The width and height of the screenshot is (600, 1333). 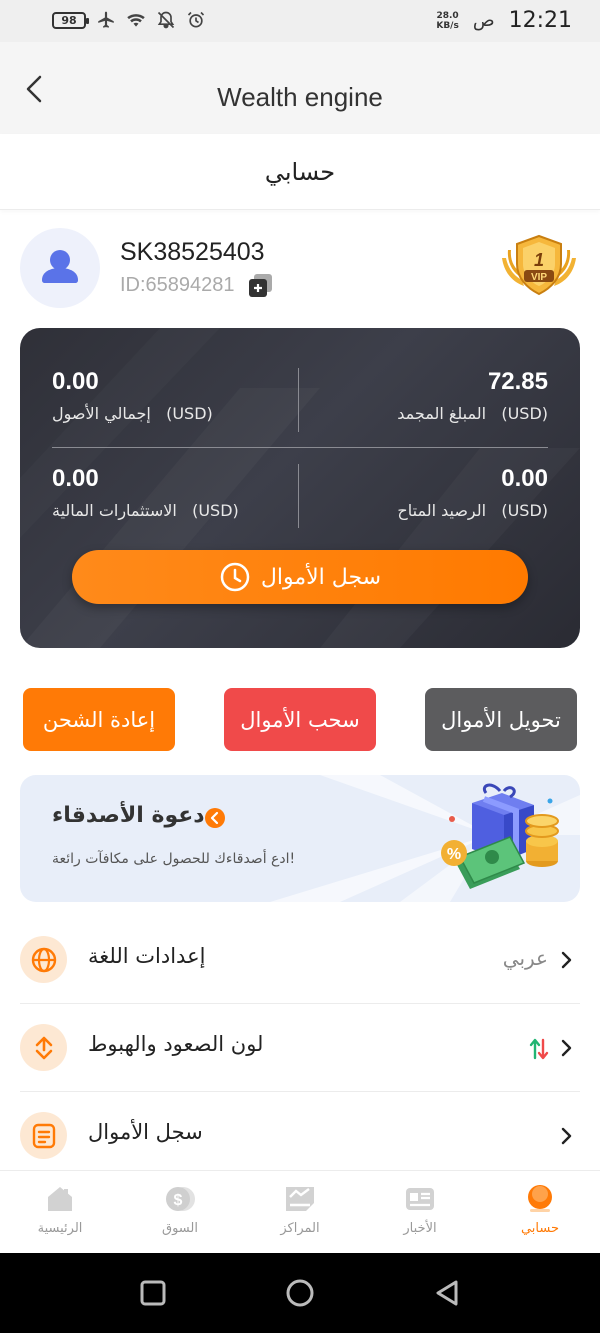 I want to click on language-settings-label: إعدادات اللغة, so click(x=147, y=956).